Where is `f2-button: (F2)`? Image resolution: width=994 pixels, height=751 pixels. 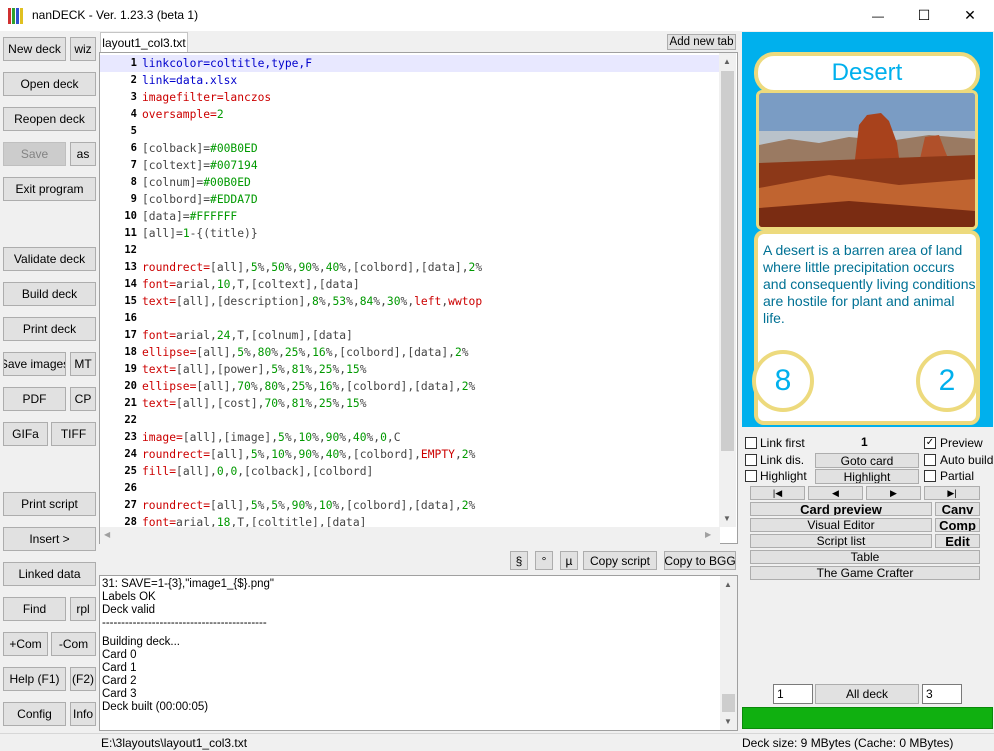 f2-button: (F2) is located at coordinates (83, 679).